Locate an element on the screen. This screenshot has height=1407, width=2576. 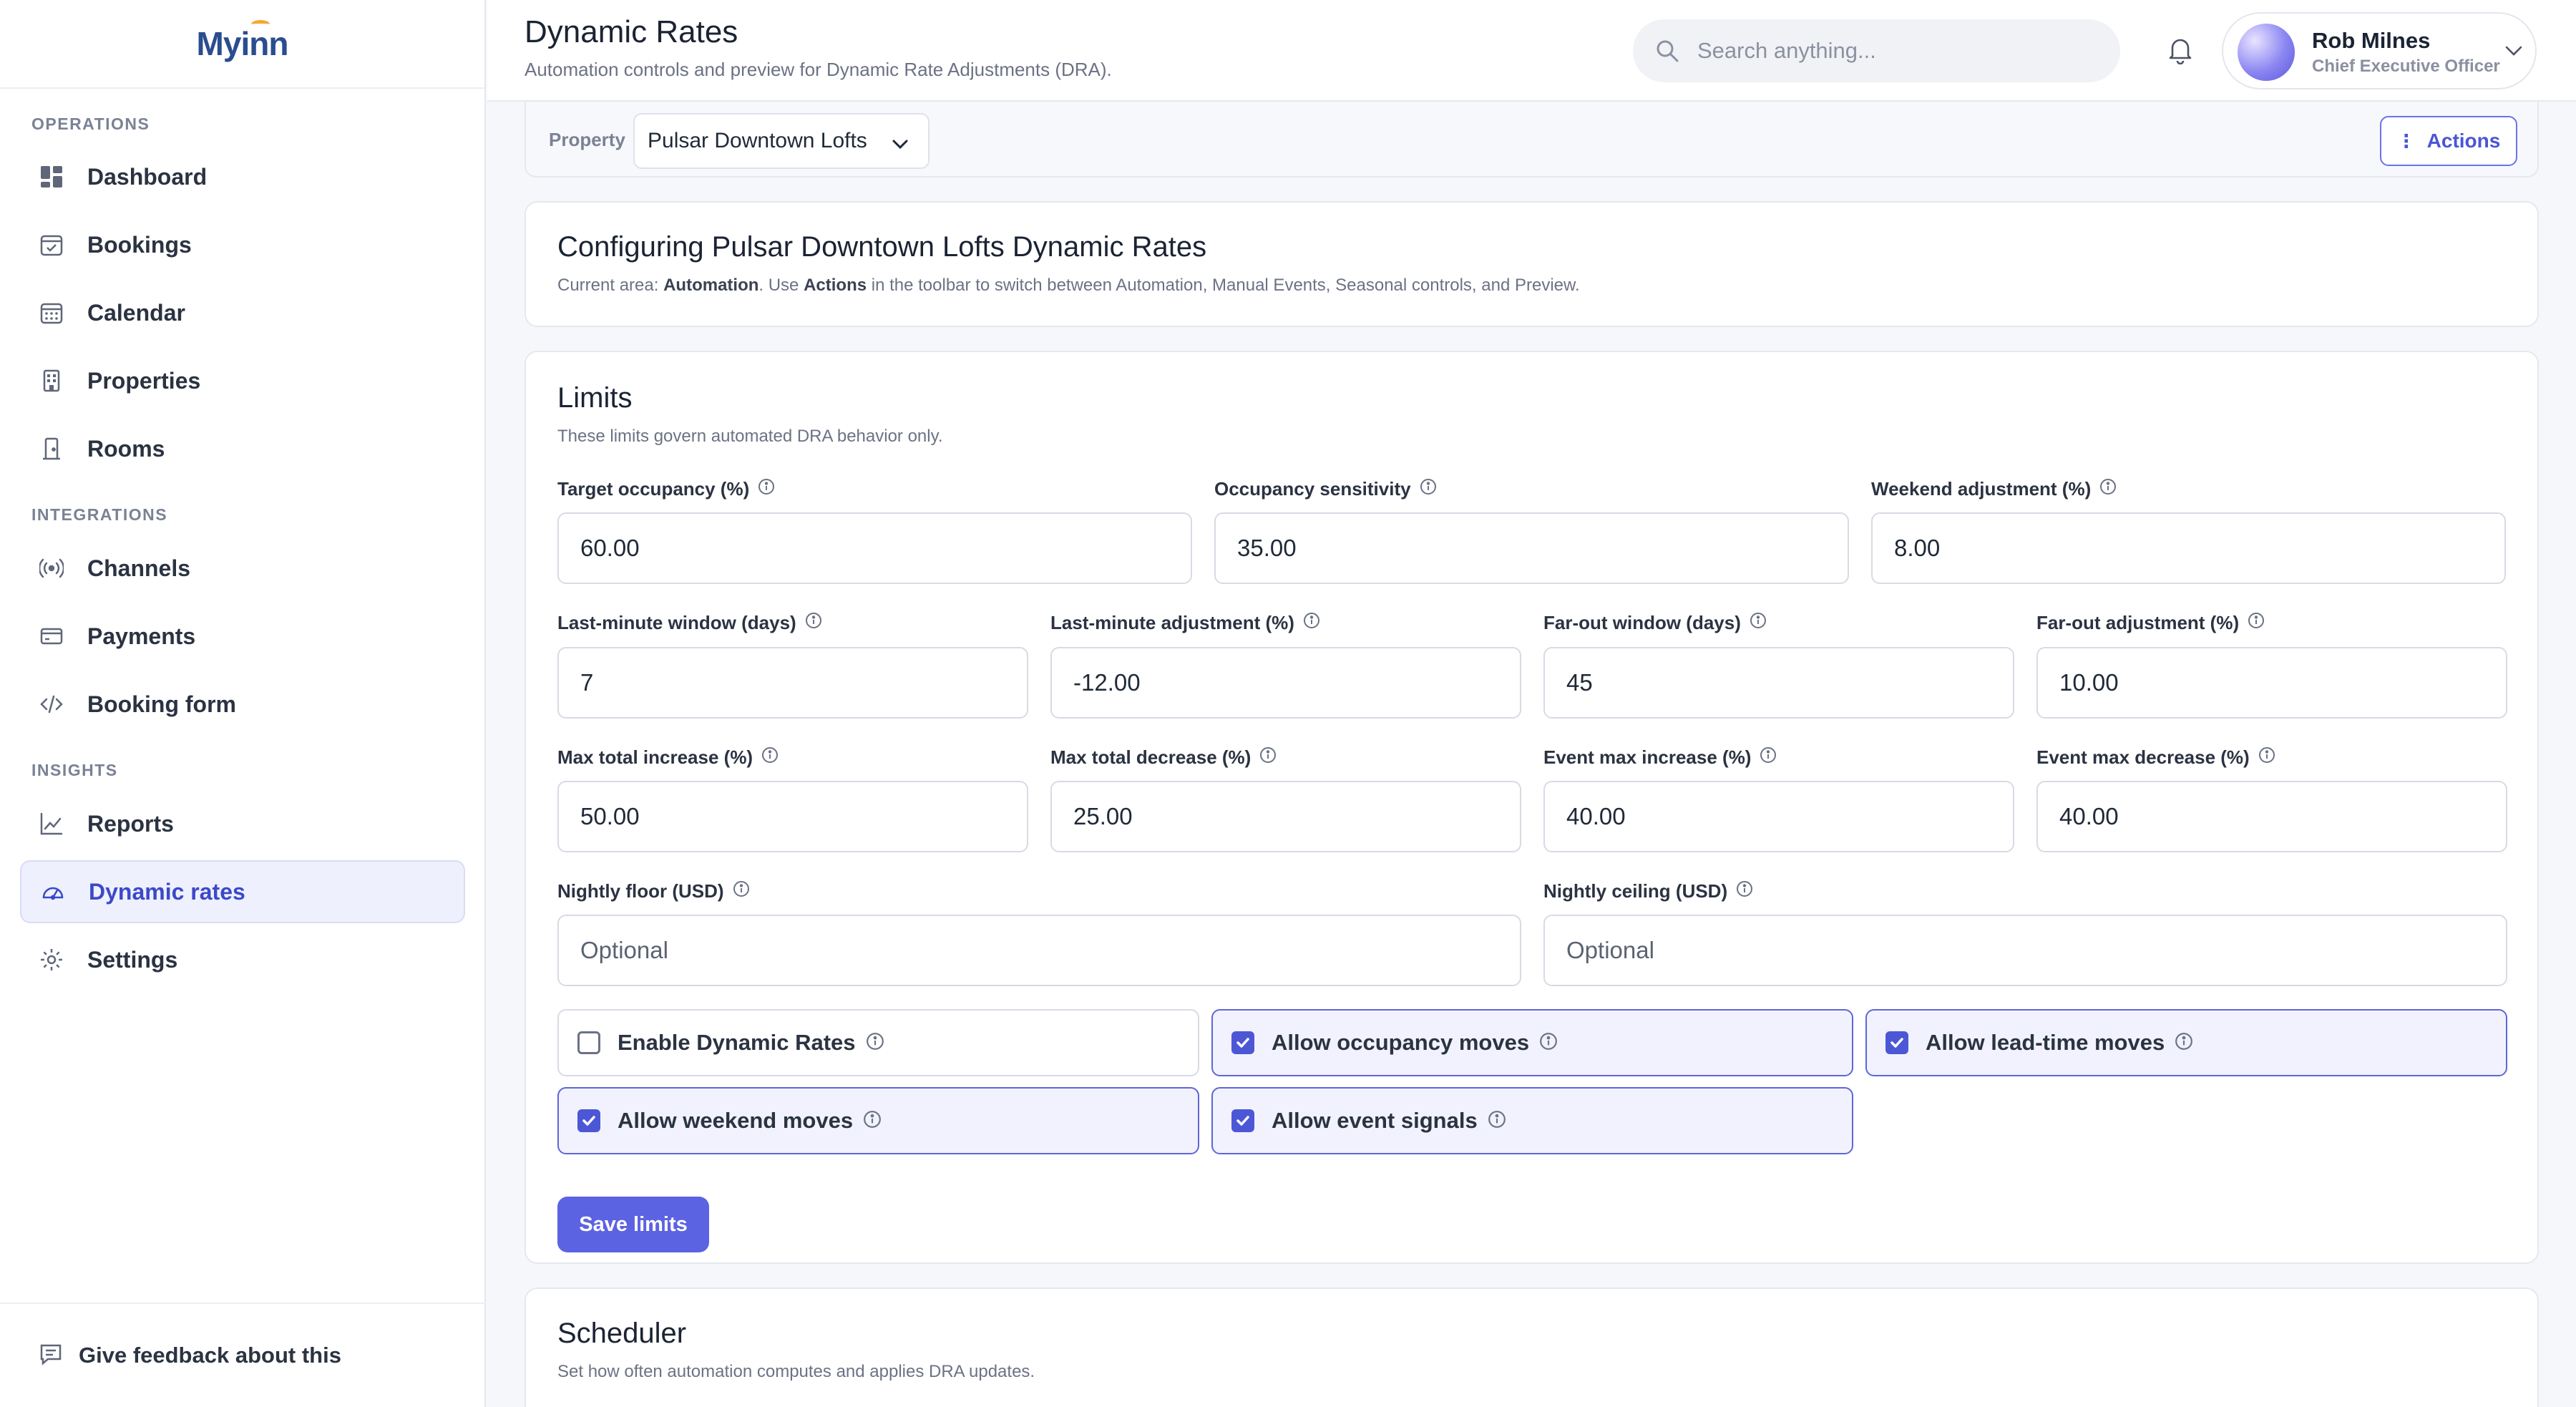
sidebar-item-label: Calendar is located at coordinates (136, 312).